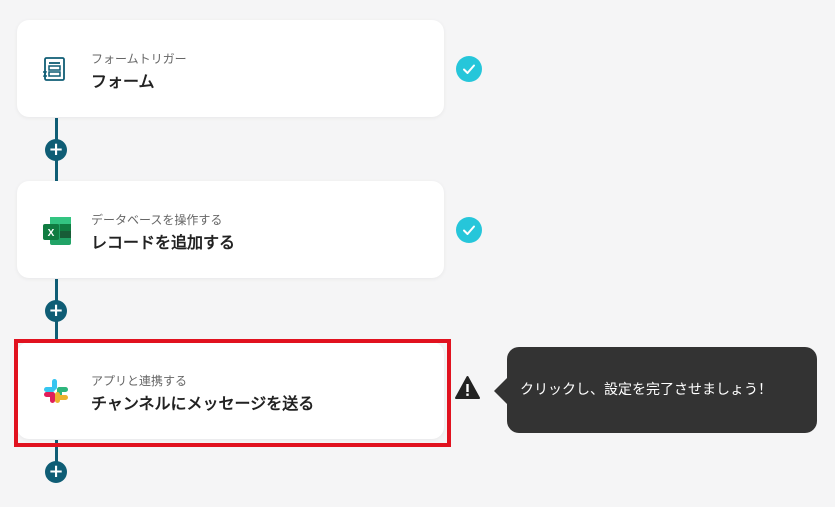 The image size is (835, 507). I want to click on slack-icon, so click(56, 391).